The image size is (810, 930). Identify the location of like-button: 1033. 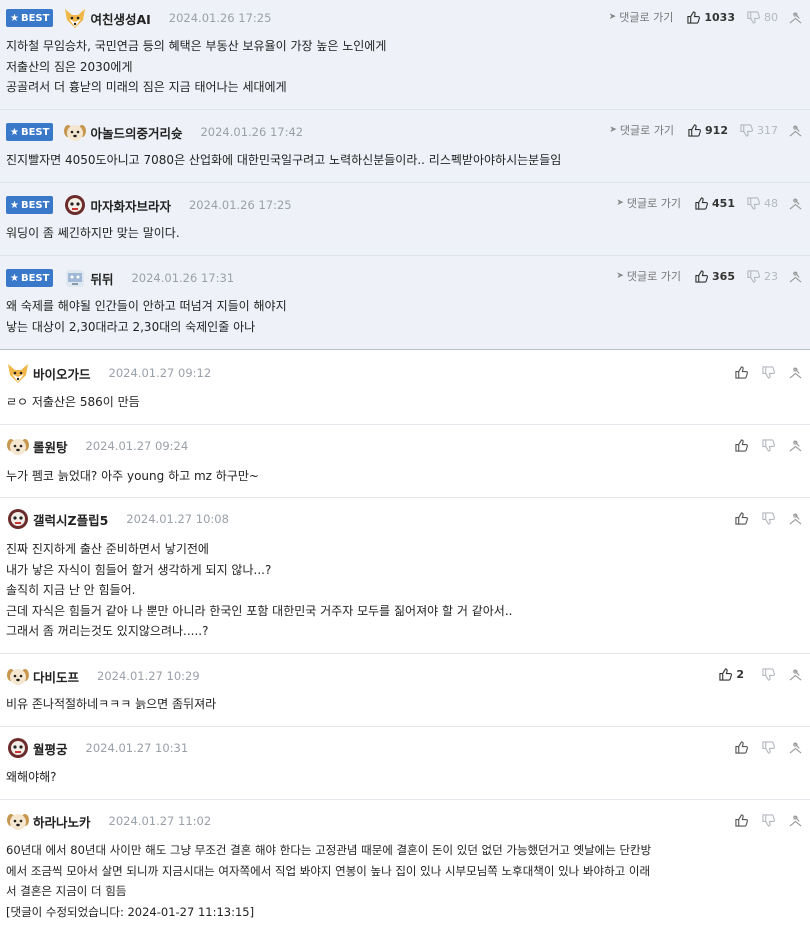
(711, 17).